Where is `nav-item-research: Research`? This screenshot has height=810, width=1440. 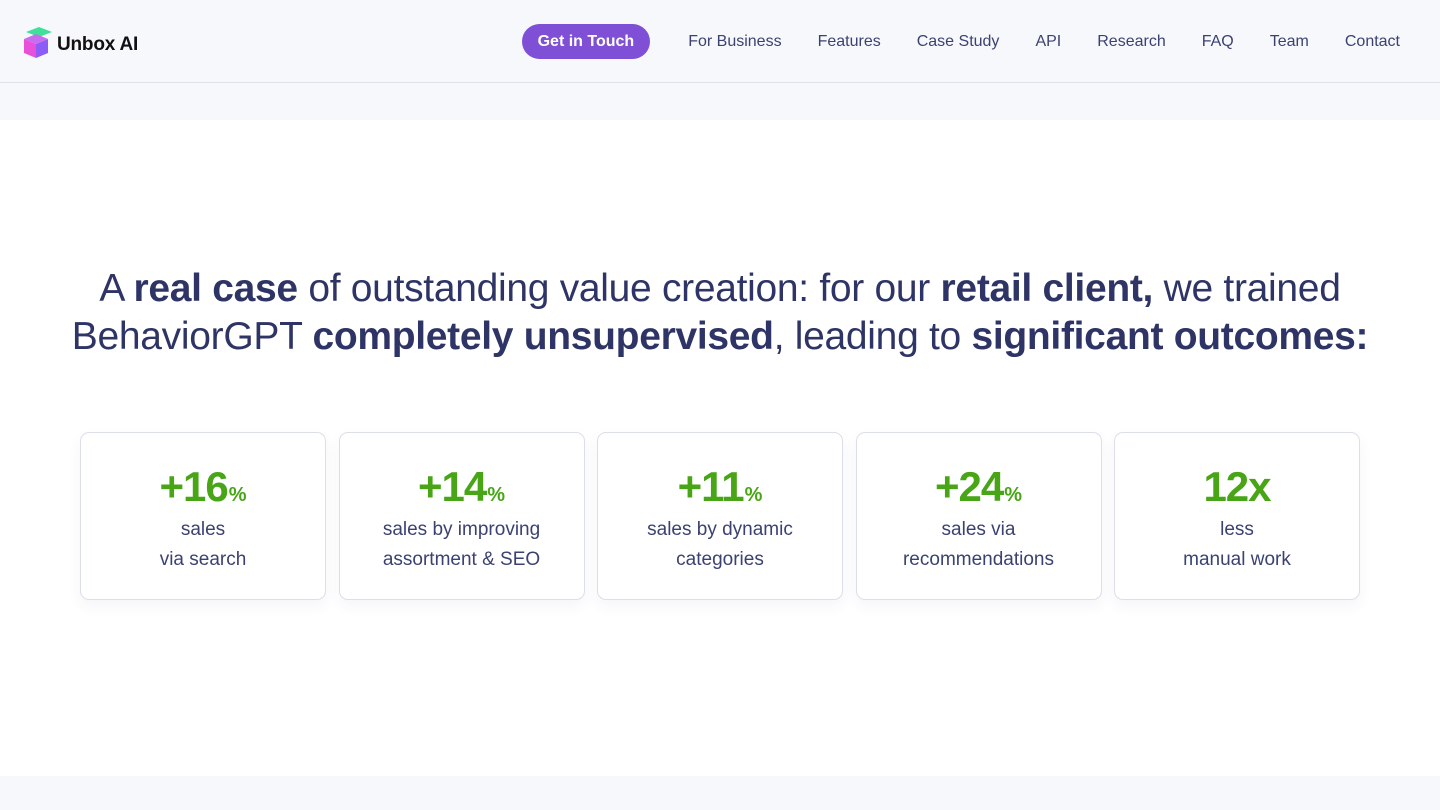
nav-item-research: Research is located at coordinates (1131, 42).